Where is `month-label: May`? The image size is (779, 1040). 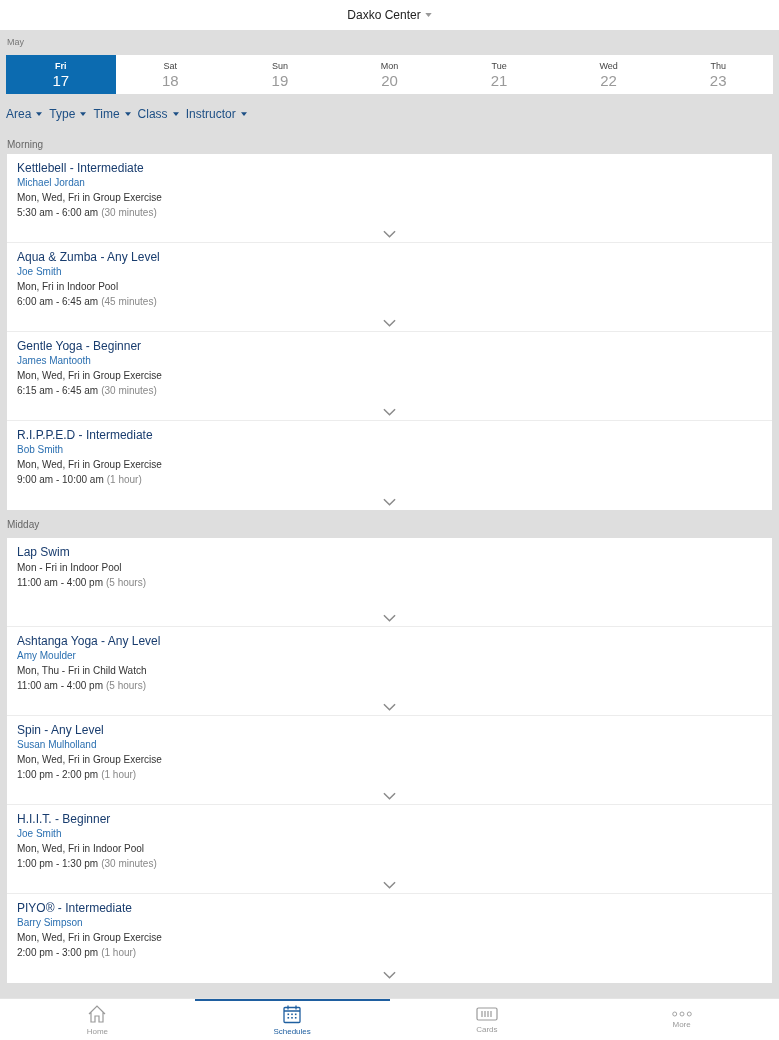
month-label: May is located at coordinates (15, 42).